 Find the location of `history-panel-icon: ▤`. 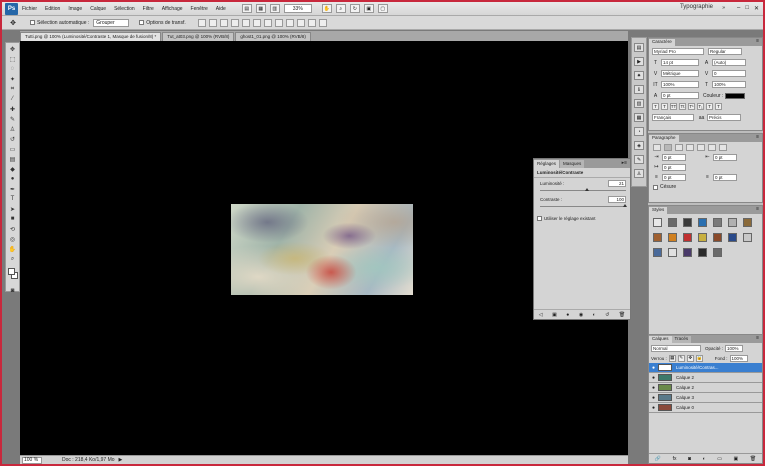

history-panel-icon: ▤ is located at coordinates (639, 47).